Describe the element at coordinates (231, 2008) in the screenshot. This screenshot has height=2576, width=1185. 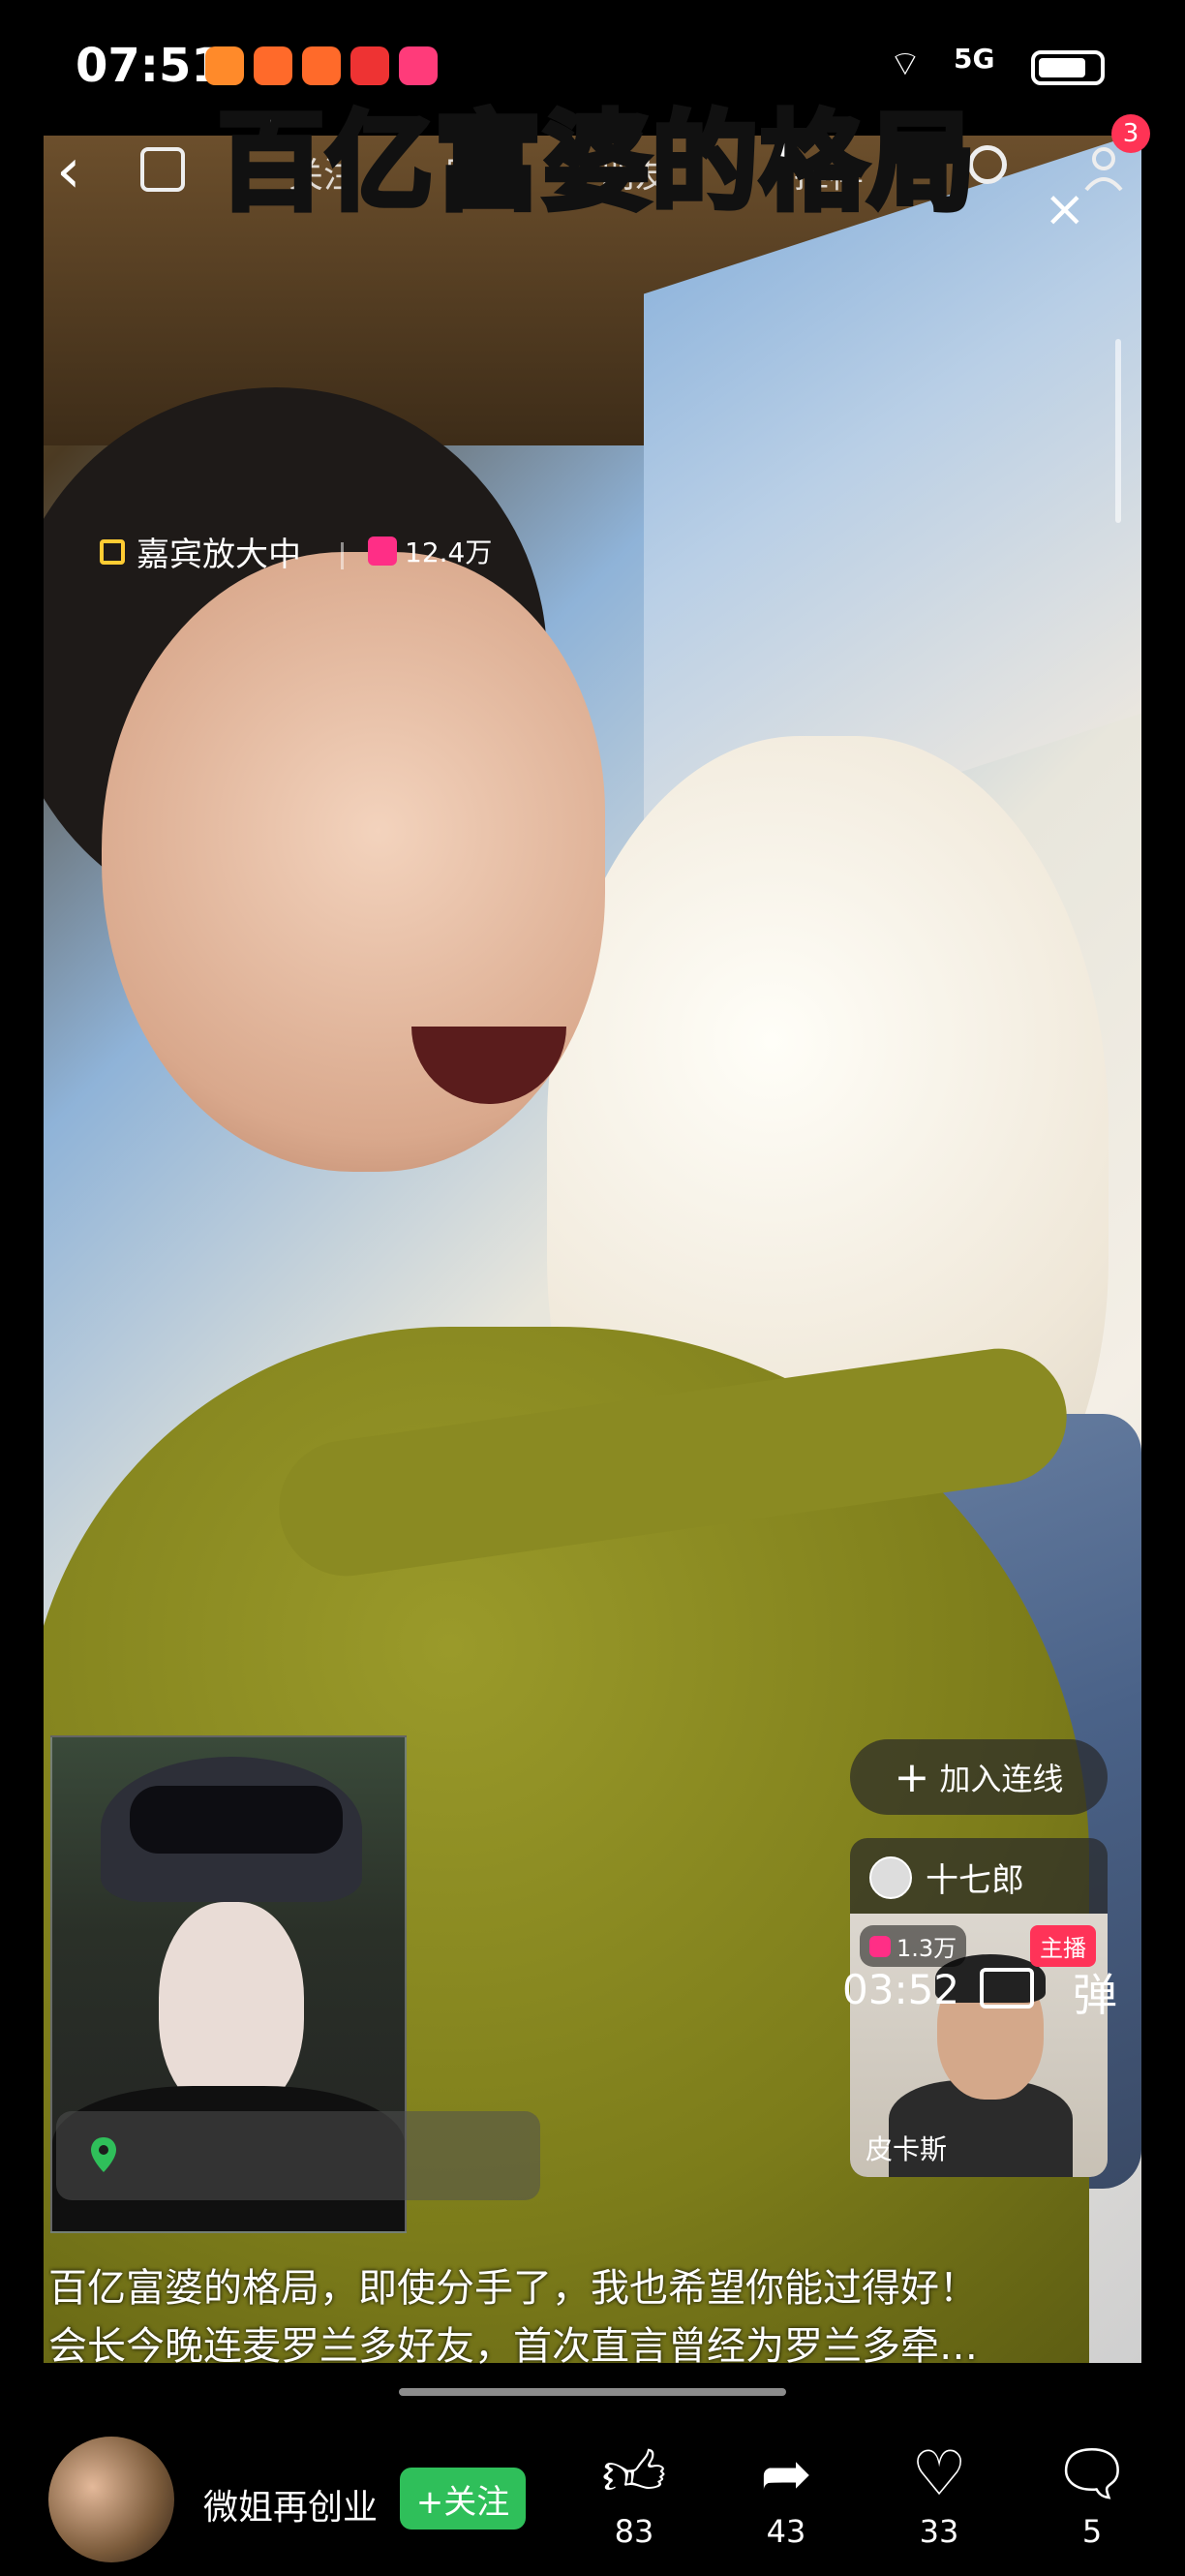
I see `guest-face` at that location.